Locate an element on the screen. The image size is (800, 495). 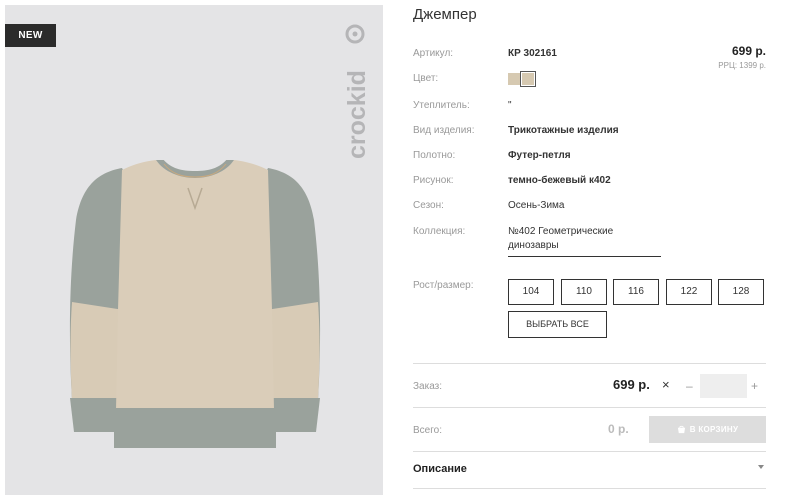
brand-logo: crockid is located at coordinates (357, 91).